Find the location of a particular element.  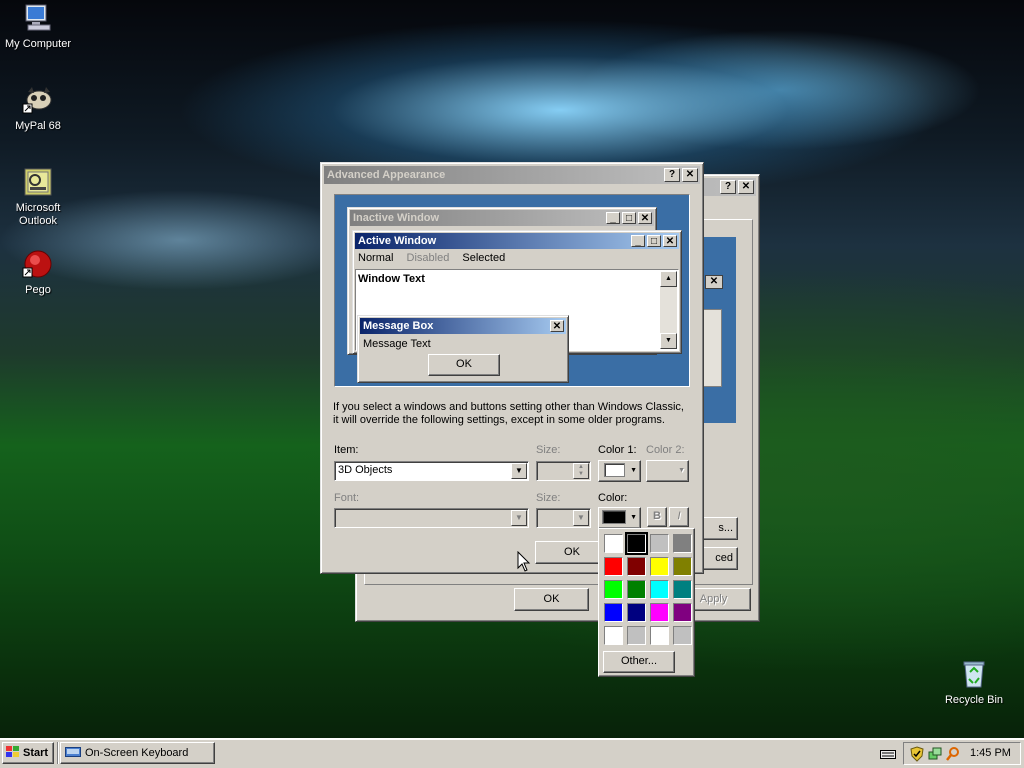

desktop-icon-label: My Computer is located at coordinates (38, 44).